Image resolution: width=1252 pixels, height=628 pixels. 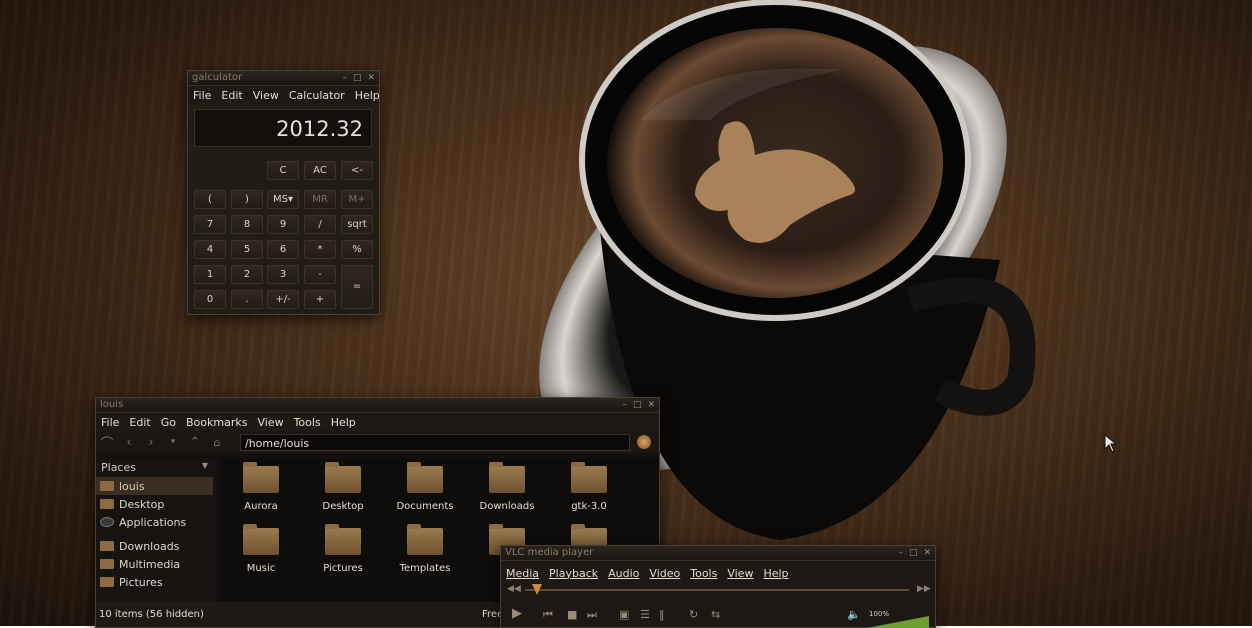 What do you see at coordinates (173, 442) in the screenshot?
I see `history-dropdown-icon: ▾` at bounding box center [173, 442].